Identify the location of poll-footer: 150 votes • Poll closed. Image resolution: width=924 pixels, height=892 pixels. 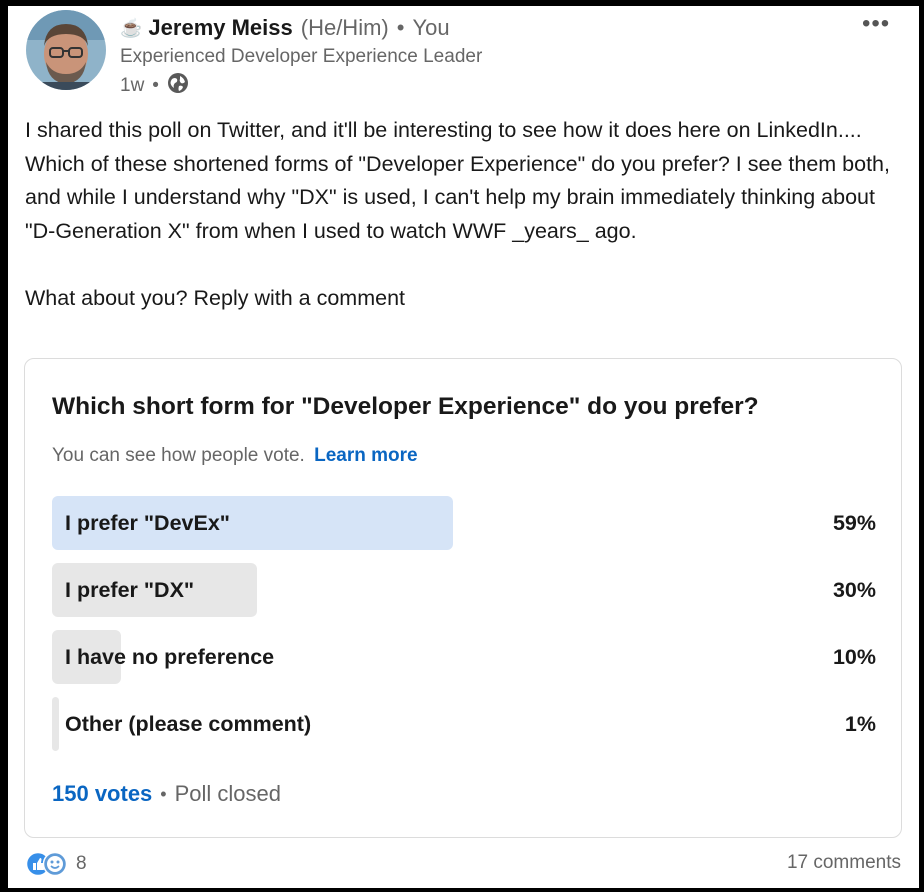
(166, 794).